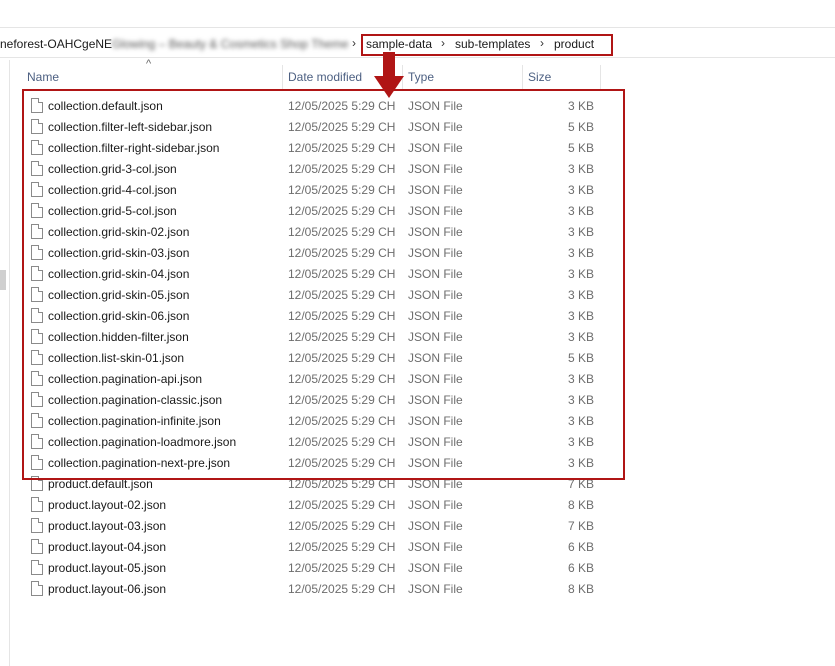 The width and height of the screenshot is (835, 666). What do you see at coordinates (107, 547) in the screenshot?
I see `file-name: product.layout-04.json` at bounding box center [107, 547].